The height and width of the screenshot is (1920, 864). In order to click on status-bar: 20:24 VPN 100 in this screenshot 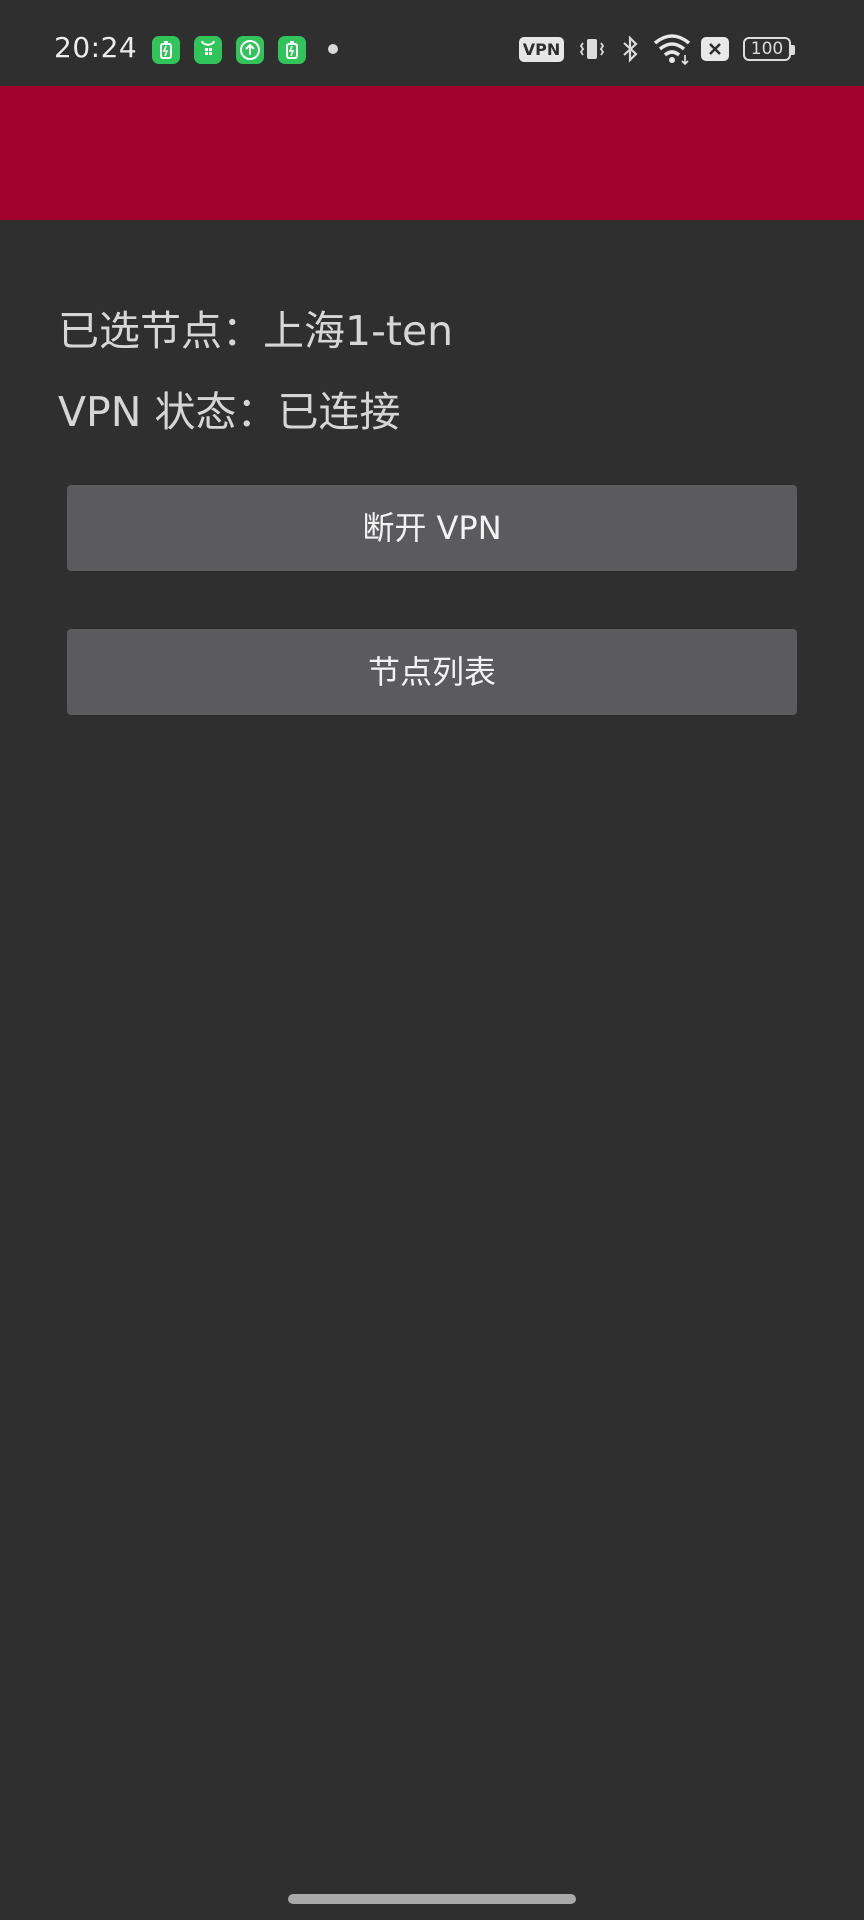, I will do `click(432, 43)`.